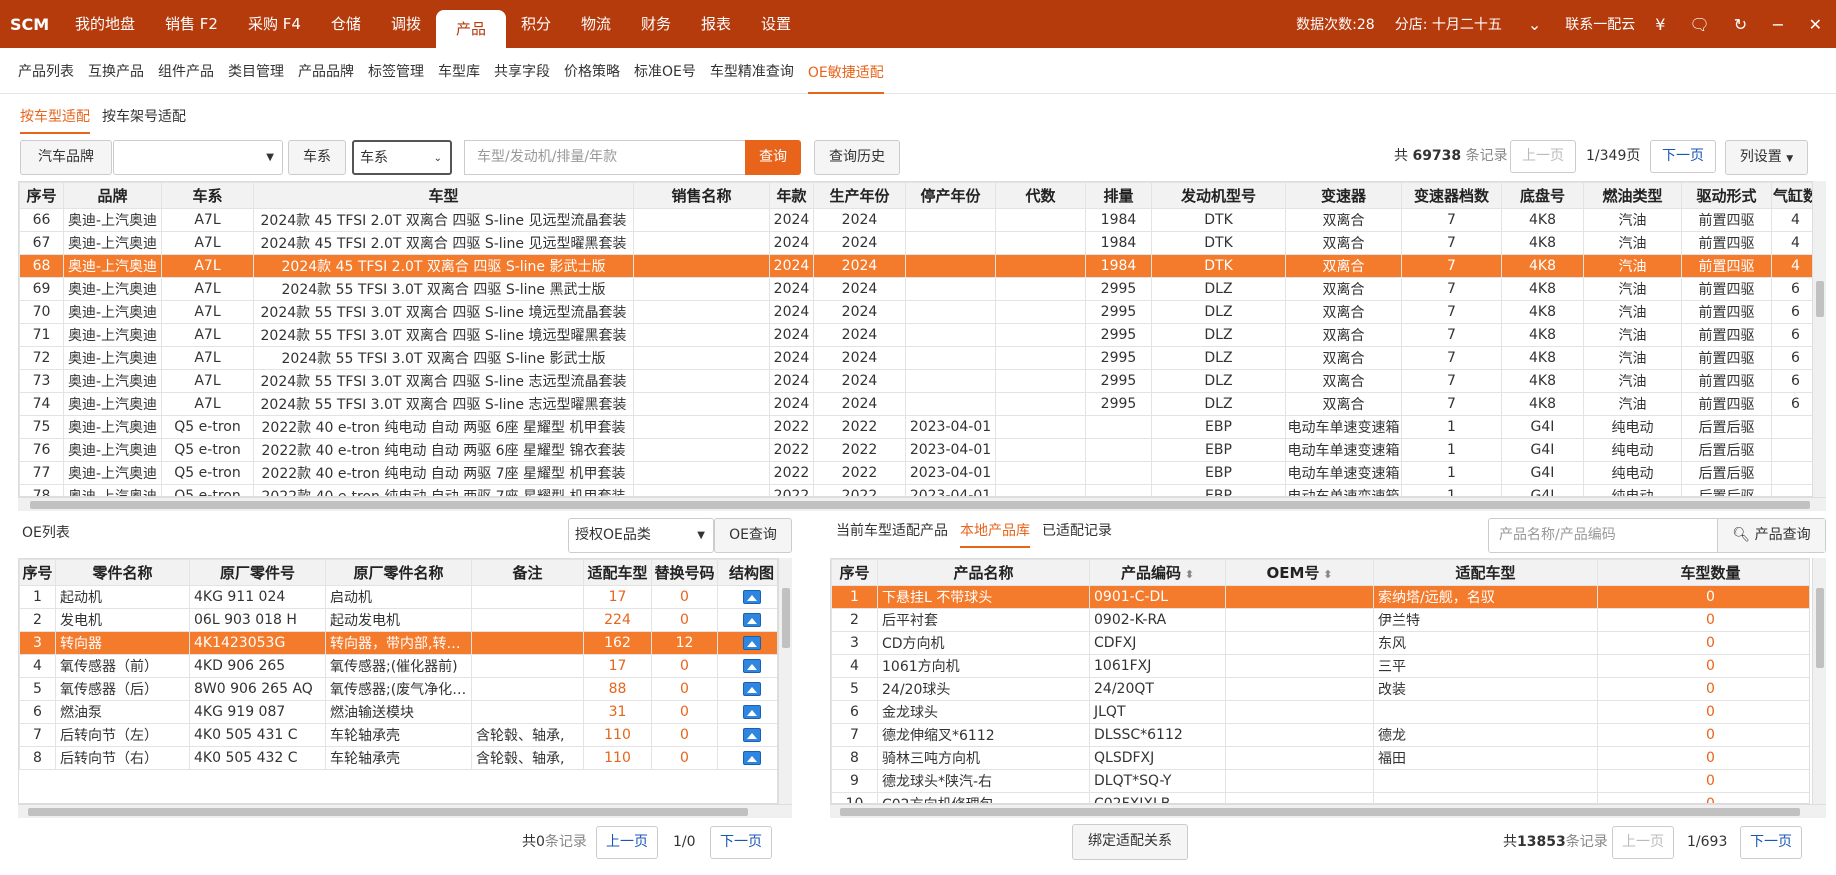 The image size is (1836, 875). I want to click on table-row: 5 24/20球头 24/20QT 改装 0, so click(1320, 689).